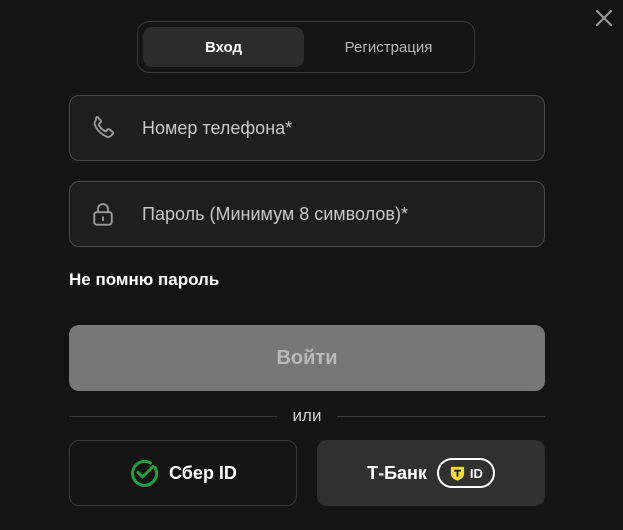  I want to click on forgot-password-link: Не помню пароль, so click(144, 280).